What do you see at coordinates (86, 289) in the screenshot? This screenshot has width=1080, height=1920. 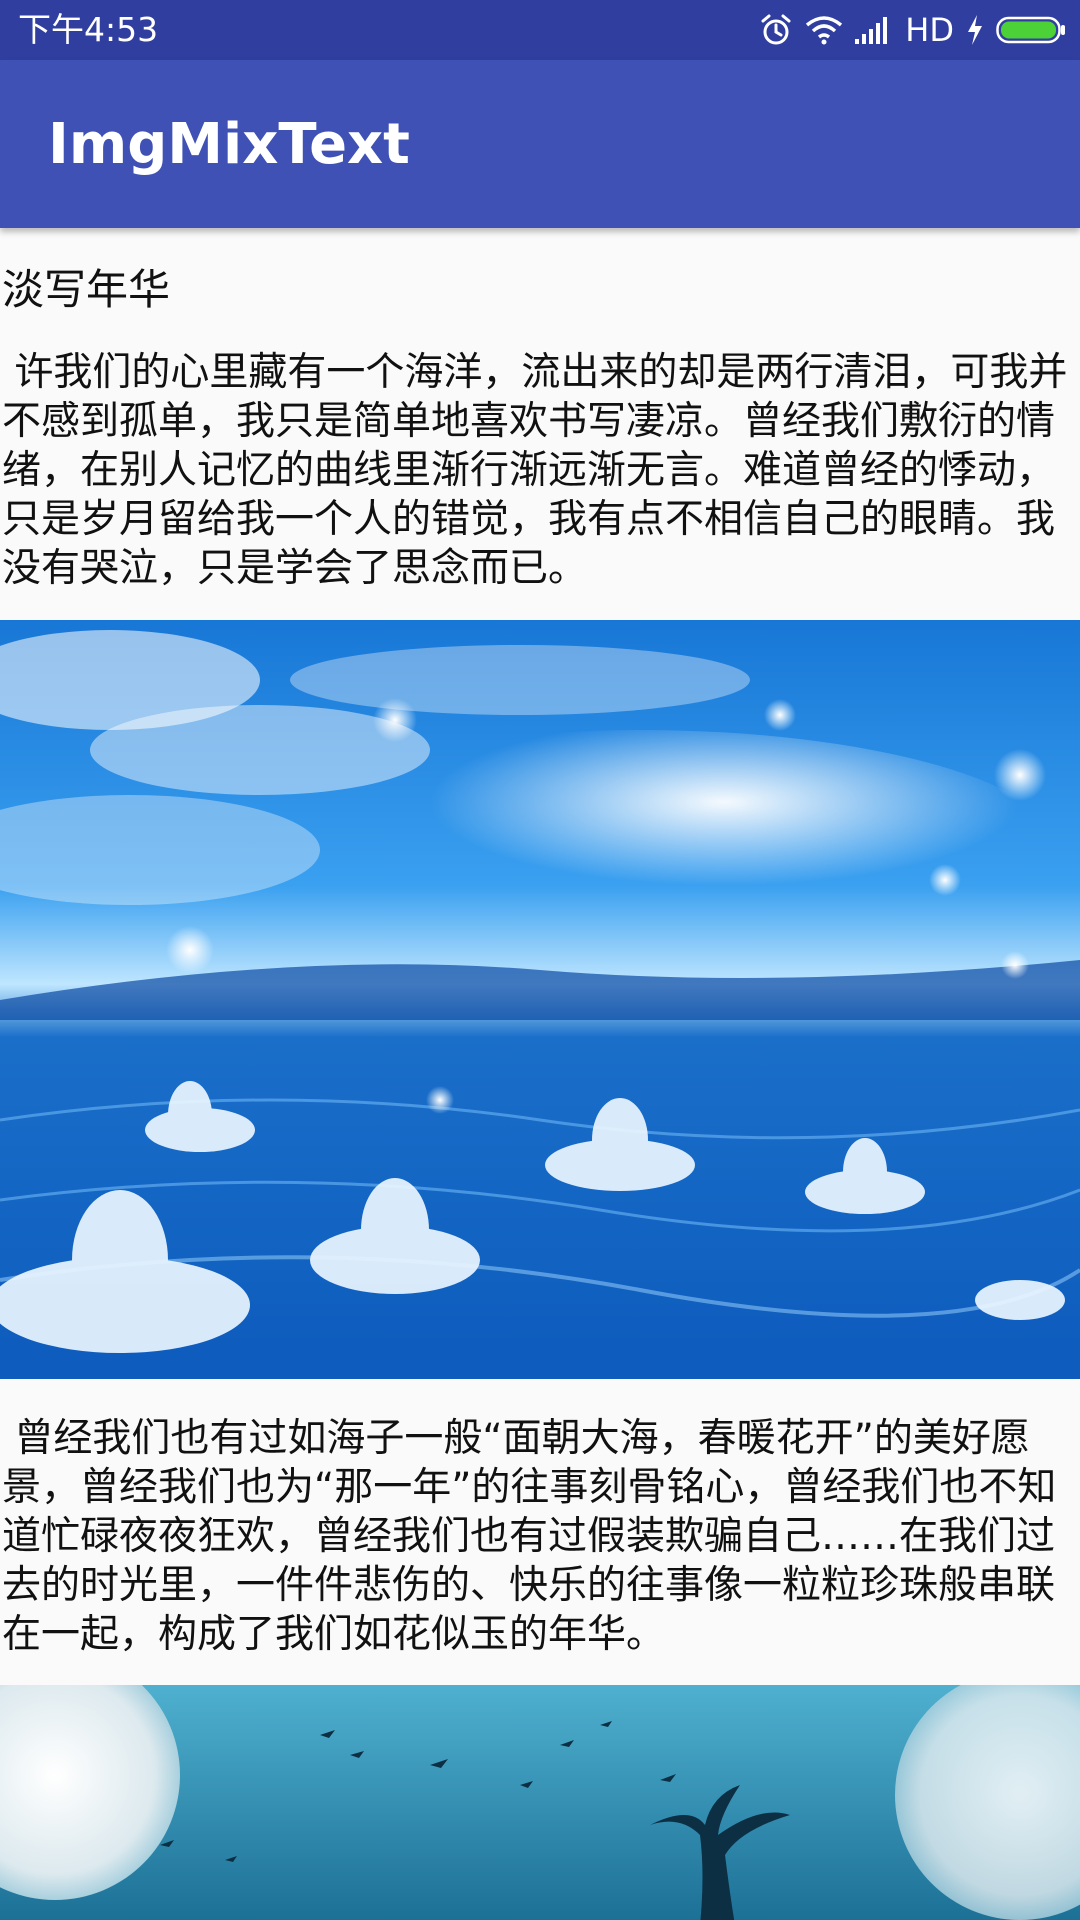 I see `article-title: 淡写年华` at bounding box center [86, 289].